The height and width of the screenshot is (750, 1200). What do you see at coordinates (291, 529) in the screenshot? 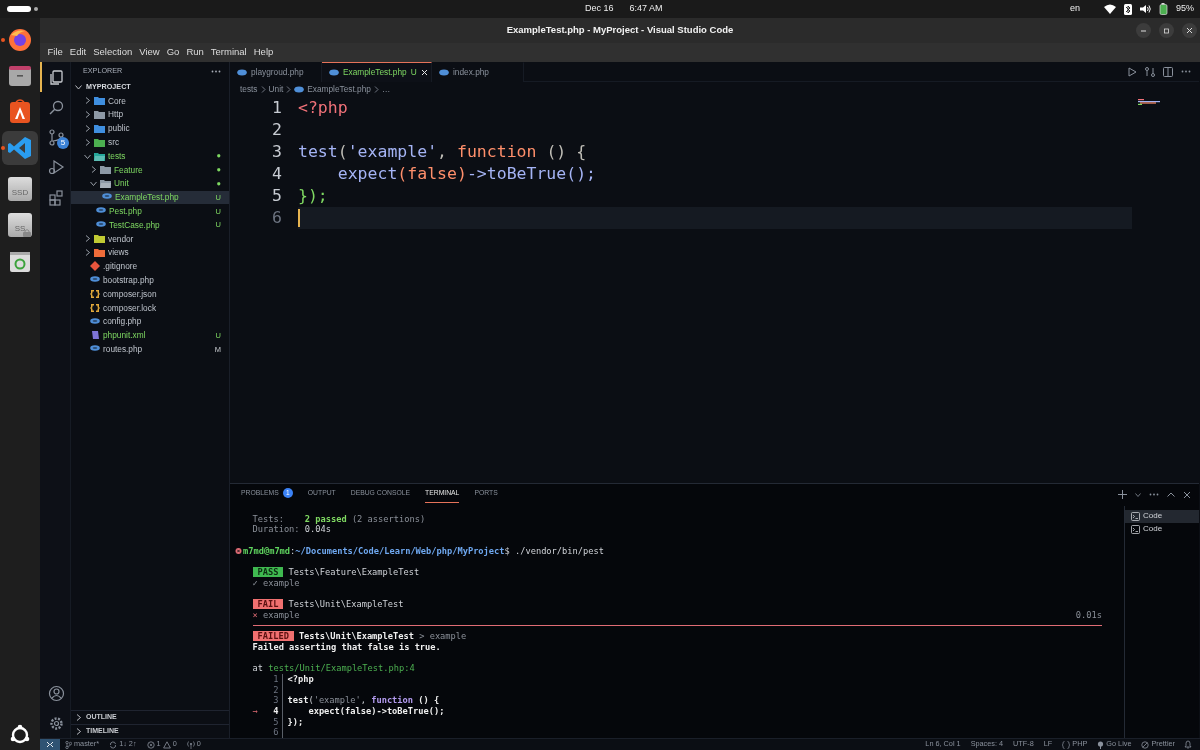
I see `terminal-text: Duration: 0.04s` at bounding box center [291, 529].